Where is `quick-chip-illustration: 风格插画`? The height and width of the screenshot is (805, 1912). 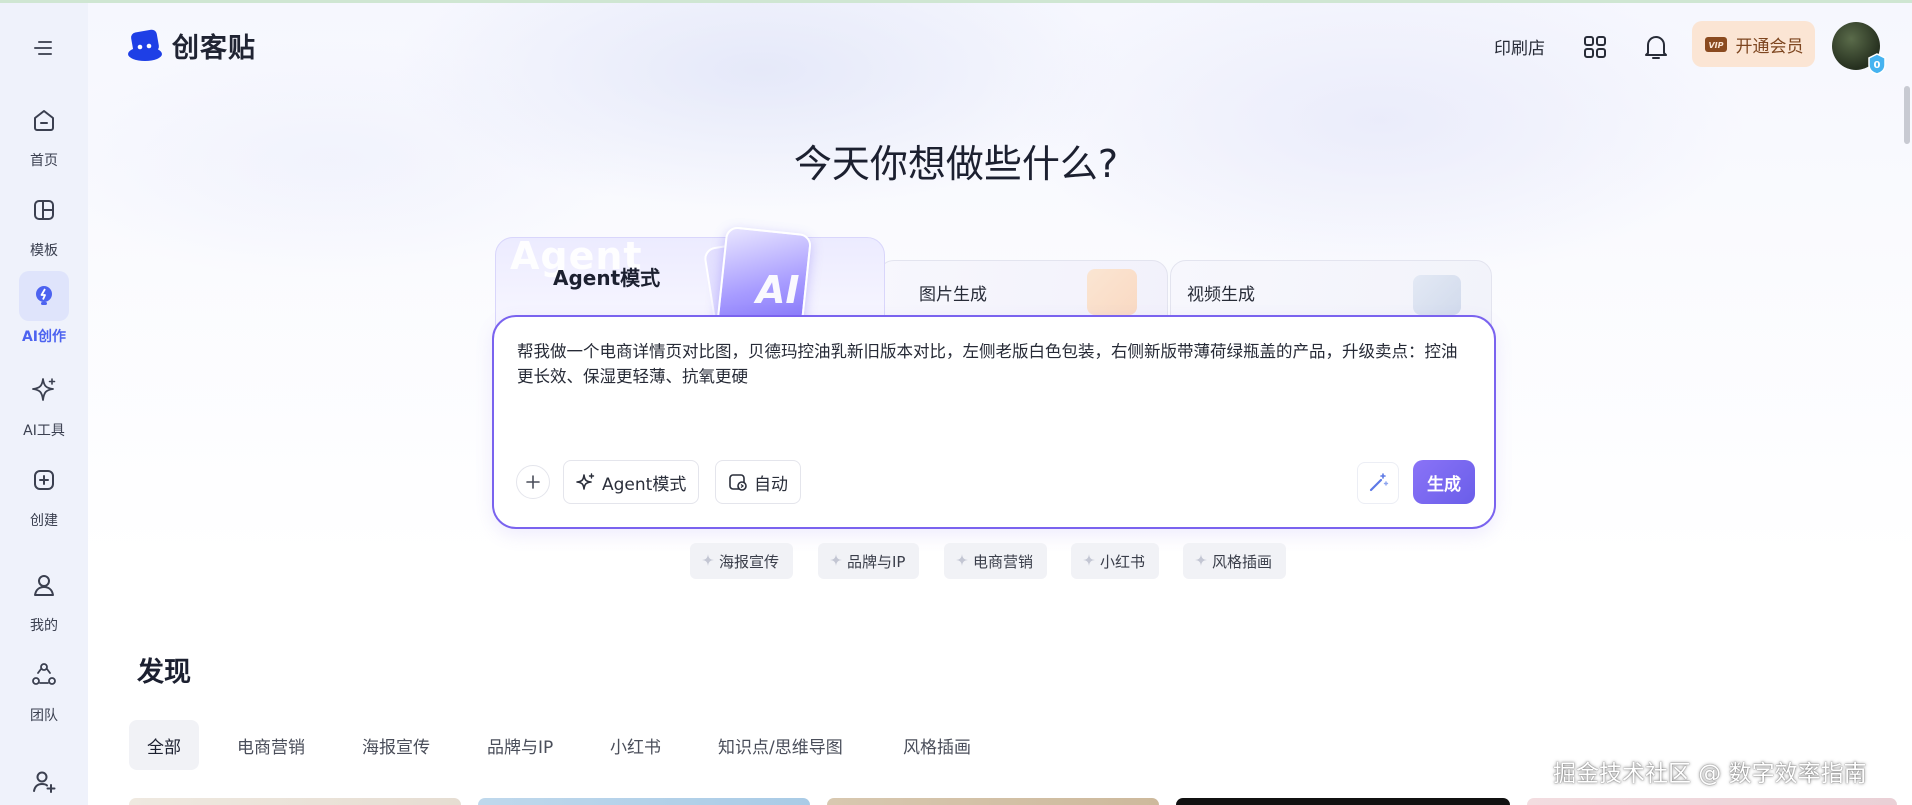
quick-chip-illustration: 风格插画 is located at coordinates (1235, 561).